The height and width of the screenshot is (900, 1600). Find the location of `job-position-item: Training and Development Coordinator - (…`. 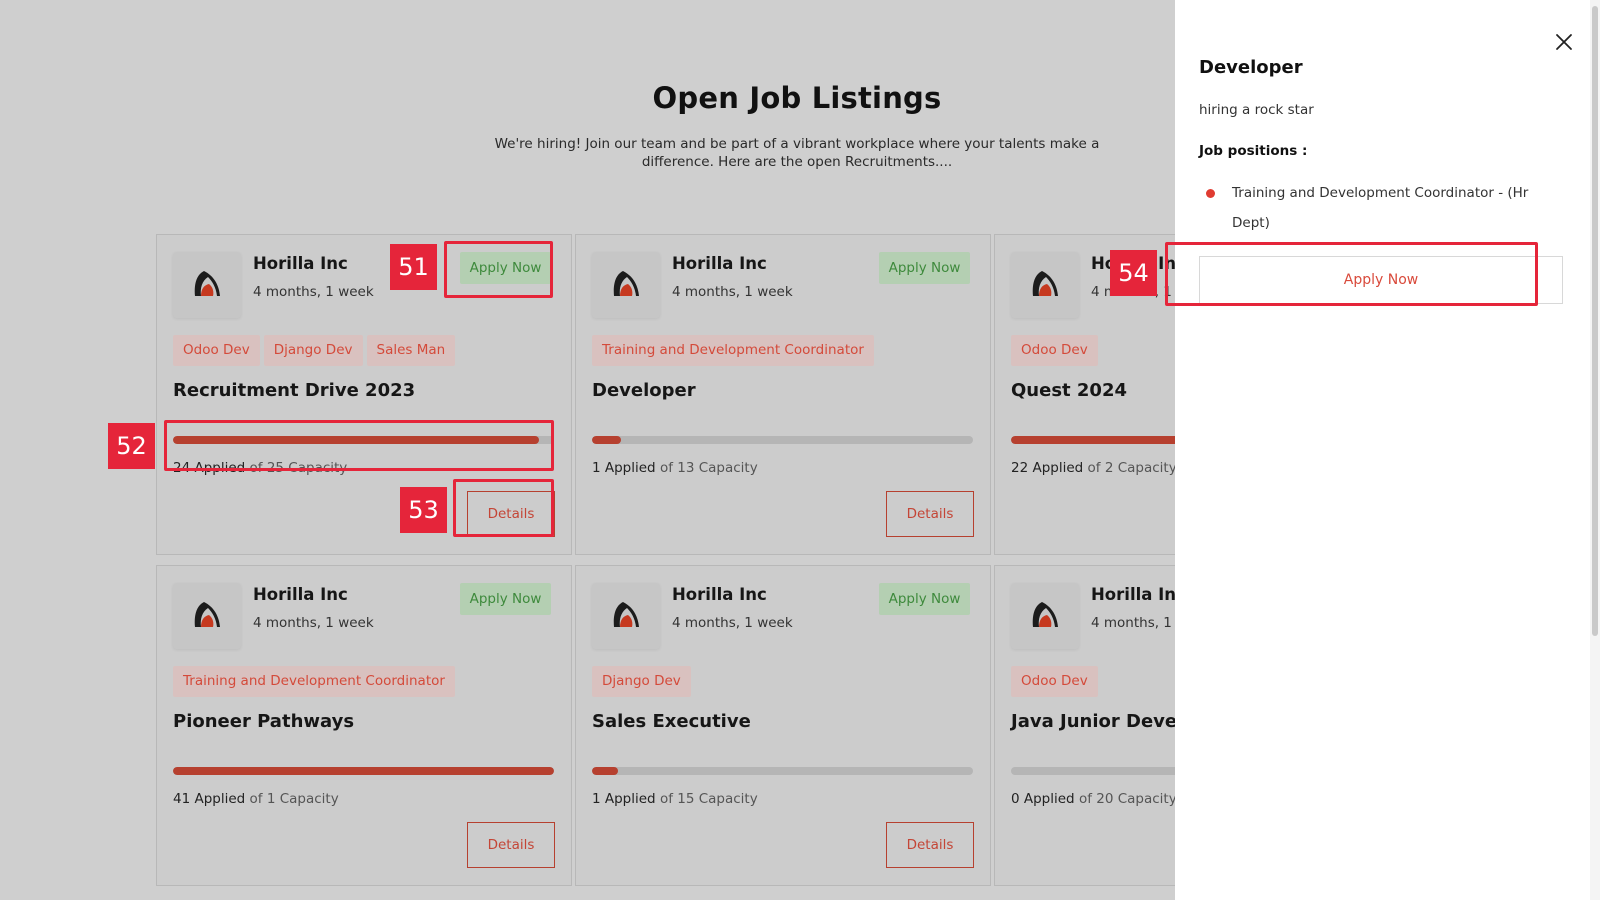

job-position-item: Training and Development Coordinator - (… is located at coordinates (1379, 208).